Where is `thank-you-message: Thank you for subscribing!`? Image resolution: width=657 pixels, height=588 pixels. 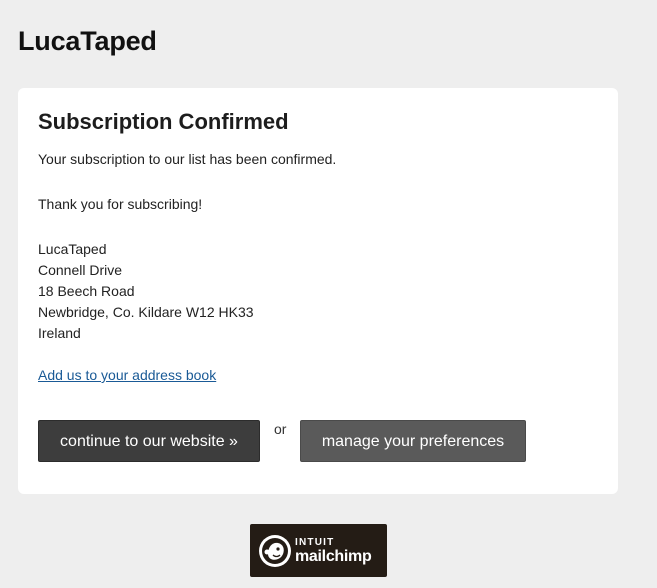
thank-you-message: Thank you for subscribing! is located at coordinates (120, 204).